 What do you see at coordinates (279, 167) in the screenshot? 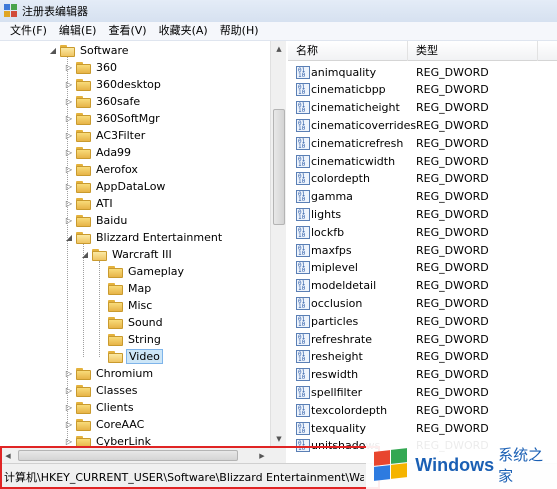
I see `tree-scroll-thumb` at bounding box center [279, 167].